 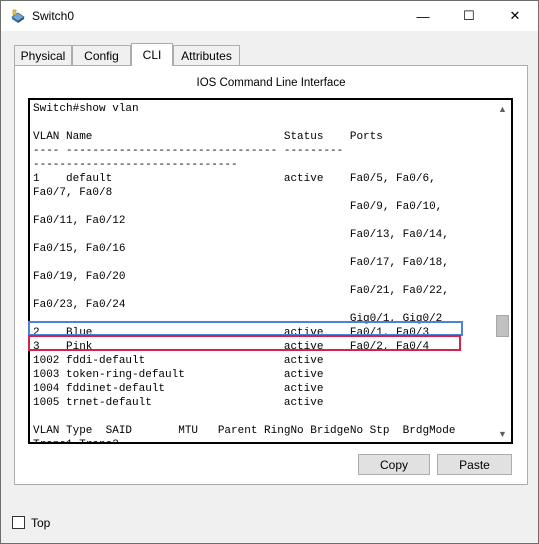 I want to click on close-button: ✕, so click(x=515, y=16).